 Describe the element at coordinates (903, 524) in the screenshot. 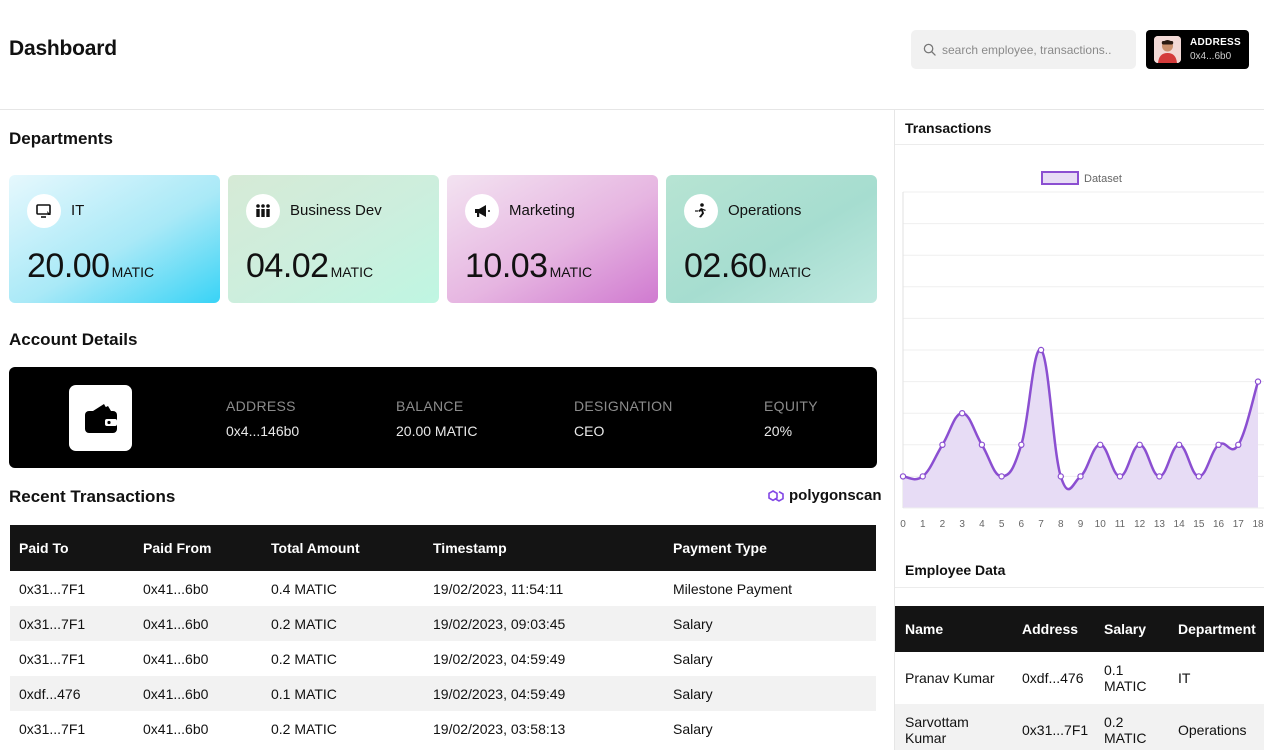

I see `x-tick-label: 0` at that location.